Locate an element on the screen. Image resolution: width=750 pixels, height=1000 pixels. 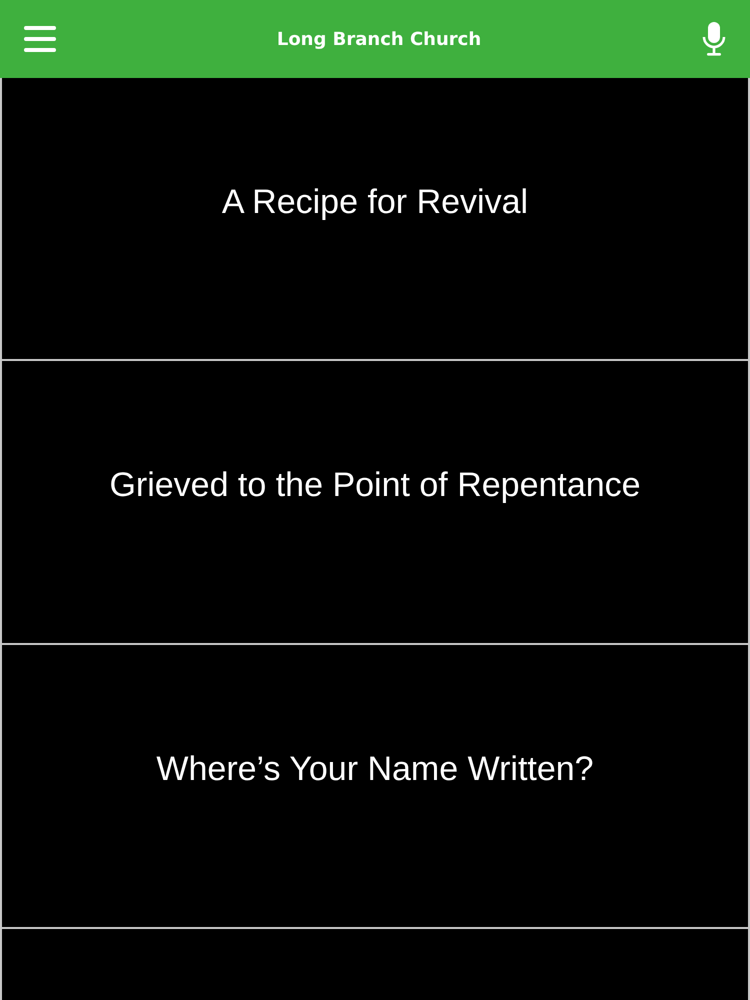
app-title: Long Branch Church is located at coordinates (379, 39).